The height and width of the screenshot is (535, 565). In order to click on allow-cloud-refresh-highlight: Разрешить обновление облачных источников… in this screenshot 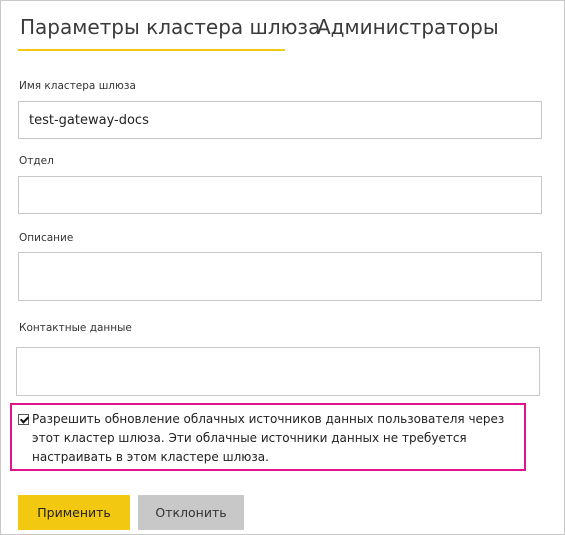, I will do `click(268, 437)`.